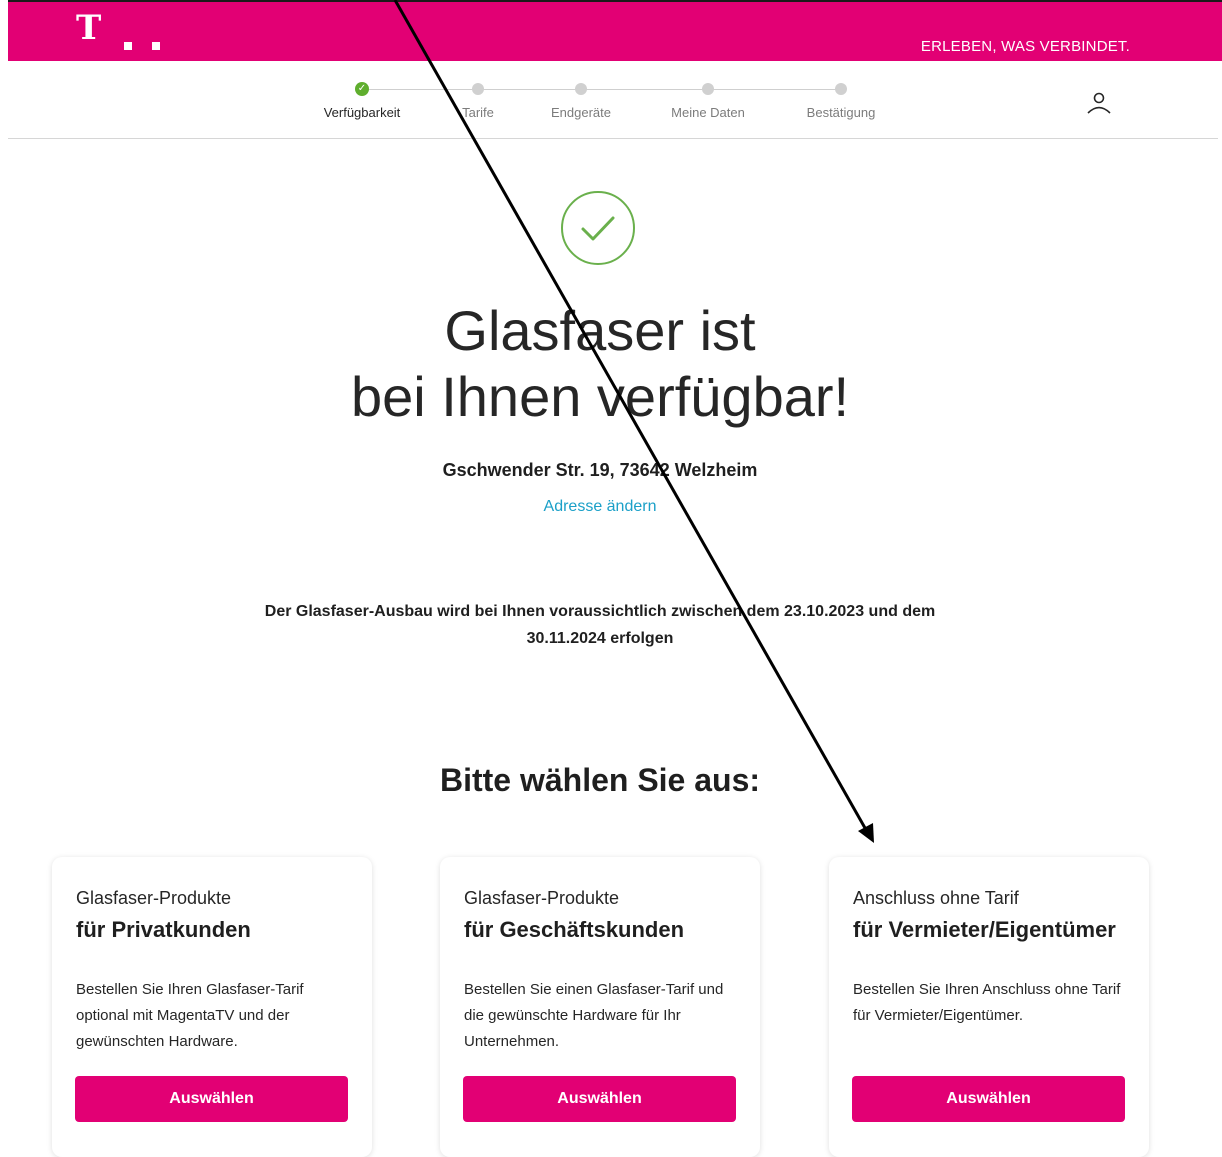  What do you see at coordinates (581, 112) in the screenshot?
I see `step-label: Endgeräte` at bounding box center [581, 112].